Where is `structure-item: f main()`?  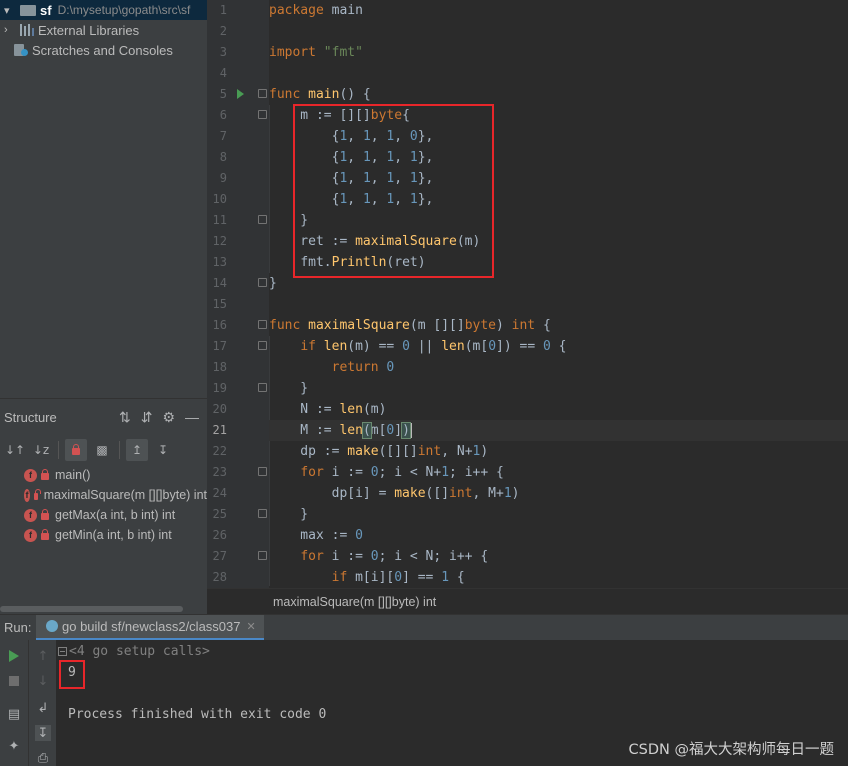
structure-item: f main() is located at coordinates (103, 475).